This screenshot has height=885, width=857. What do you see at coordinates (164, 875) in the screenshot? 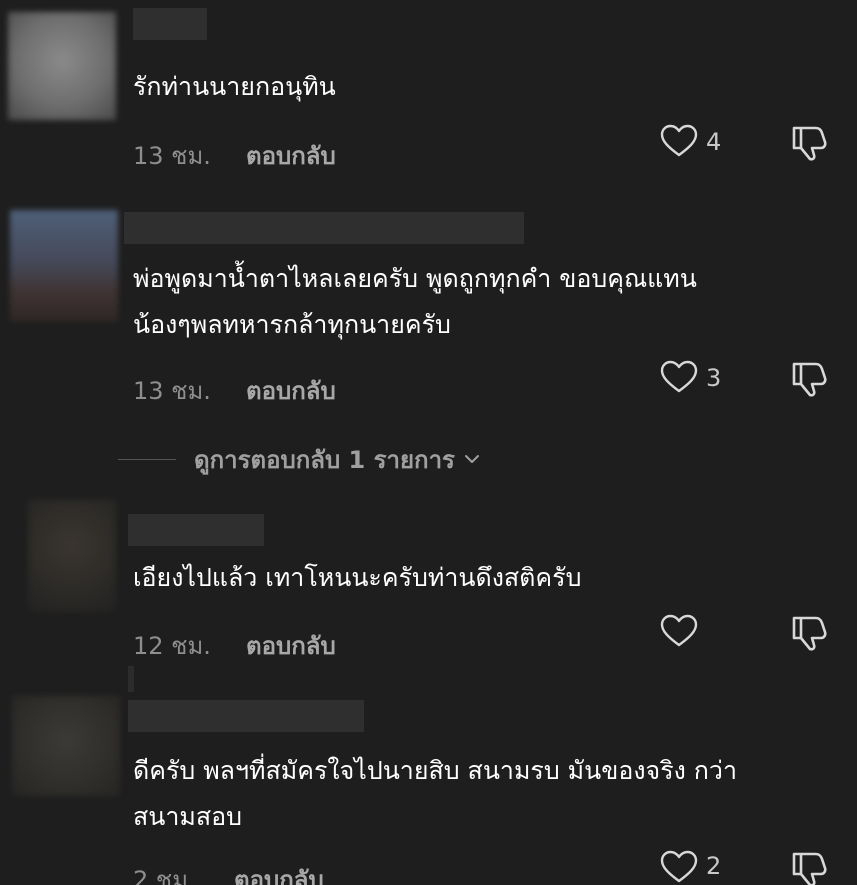
I see `comment-time: 2 ชม.` at bounding box center [164, 875].